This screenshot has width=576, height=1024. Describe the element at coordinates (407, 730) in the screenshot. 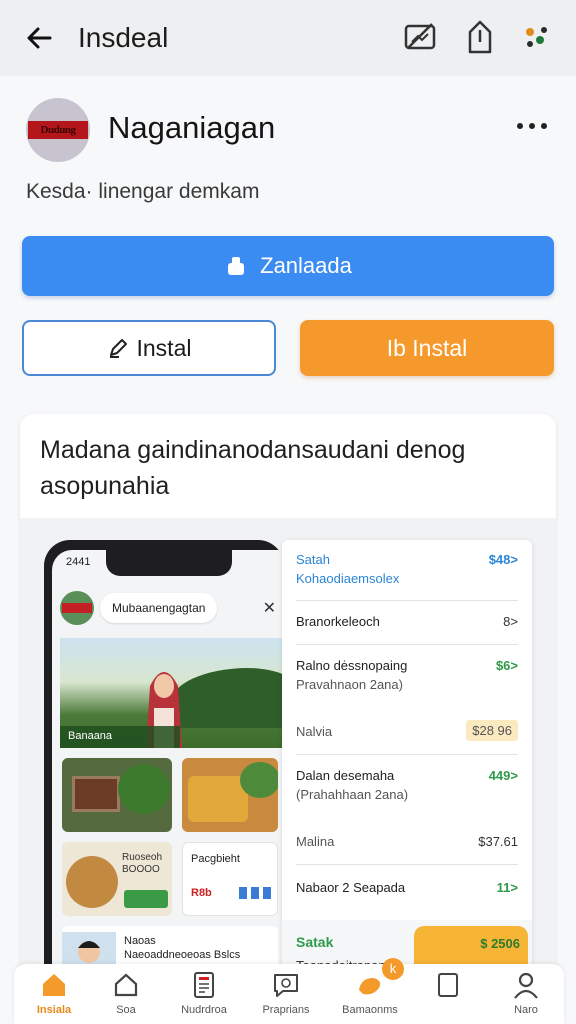

I see `list-item: Nalvia $28 96` at that location.